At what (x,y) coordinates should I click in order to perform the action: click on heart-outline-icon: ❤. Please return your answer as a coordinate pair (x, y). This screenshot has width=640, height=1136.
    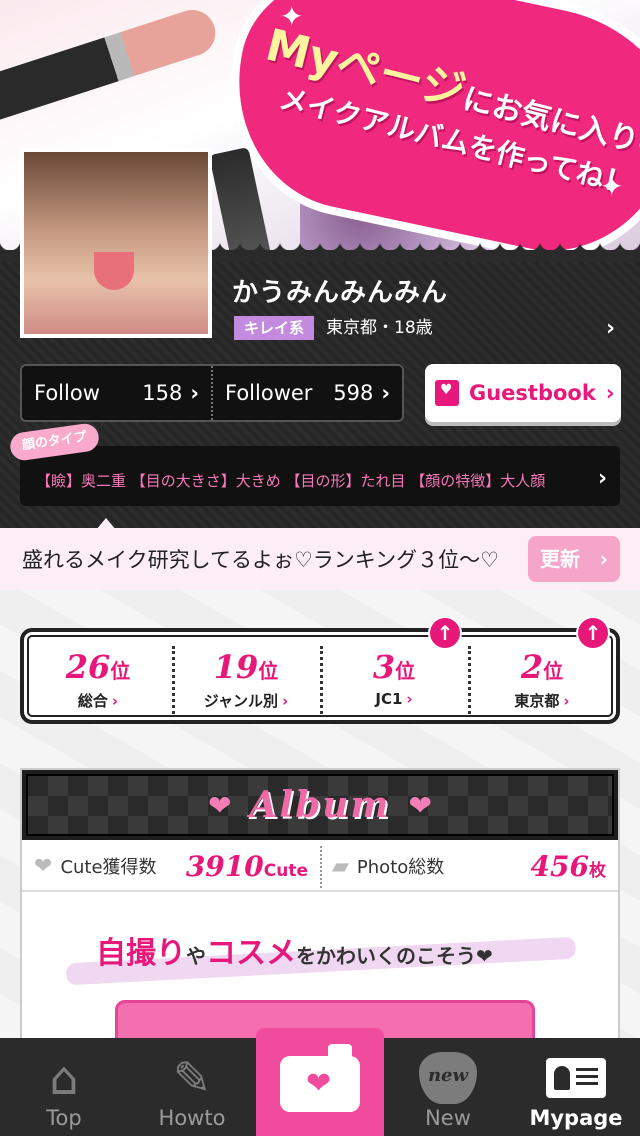
    Looking at the image, I should click on (43, 866).